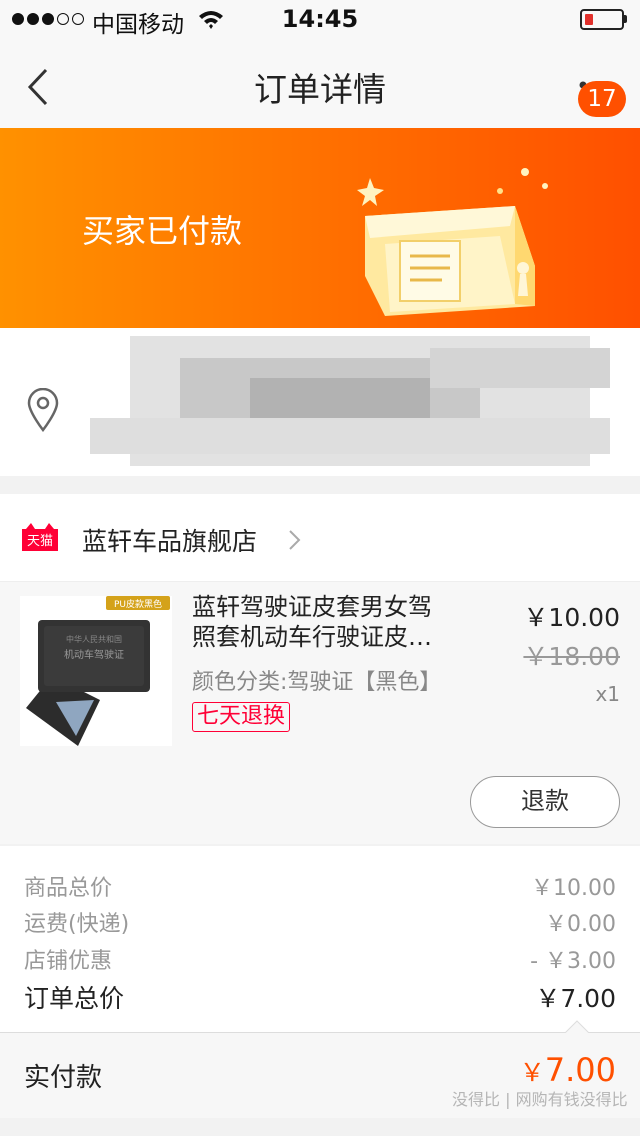 The width and height of the screenshot is (640, 1136). What do you see at coordinates (575, 998) in the screenshot?
I see `order-total-value: ￥7.00` at bounding box center [575, 998].